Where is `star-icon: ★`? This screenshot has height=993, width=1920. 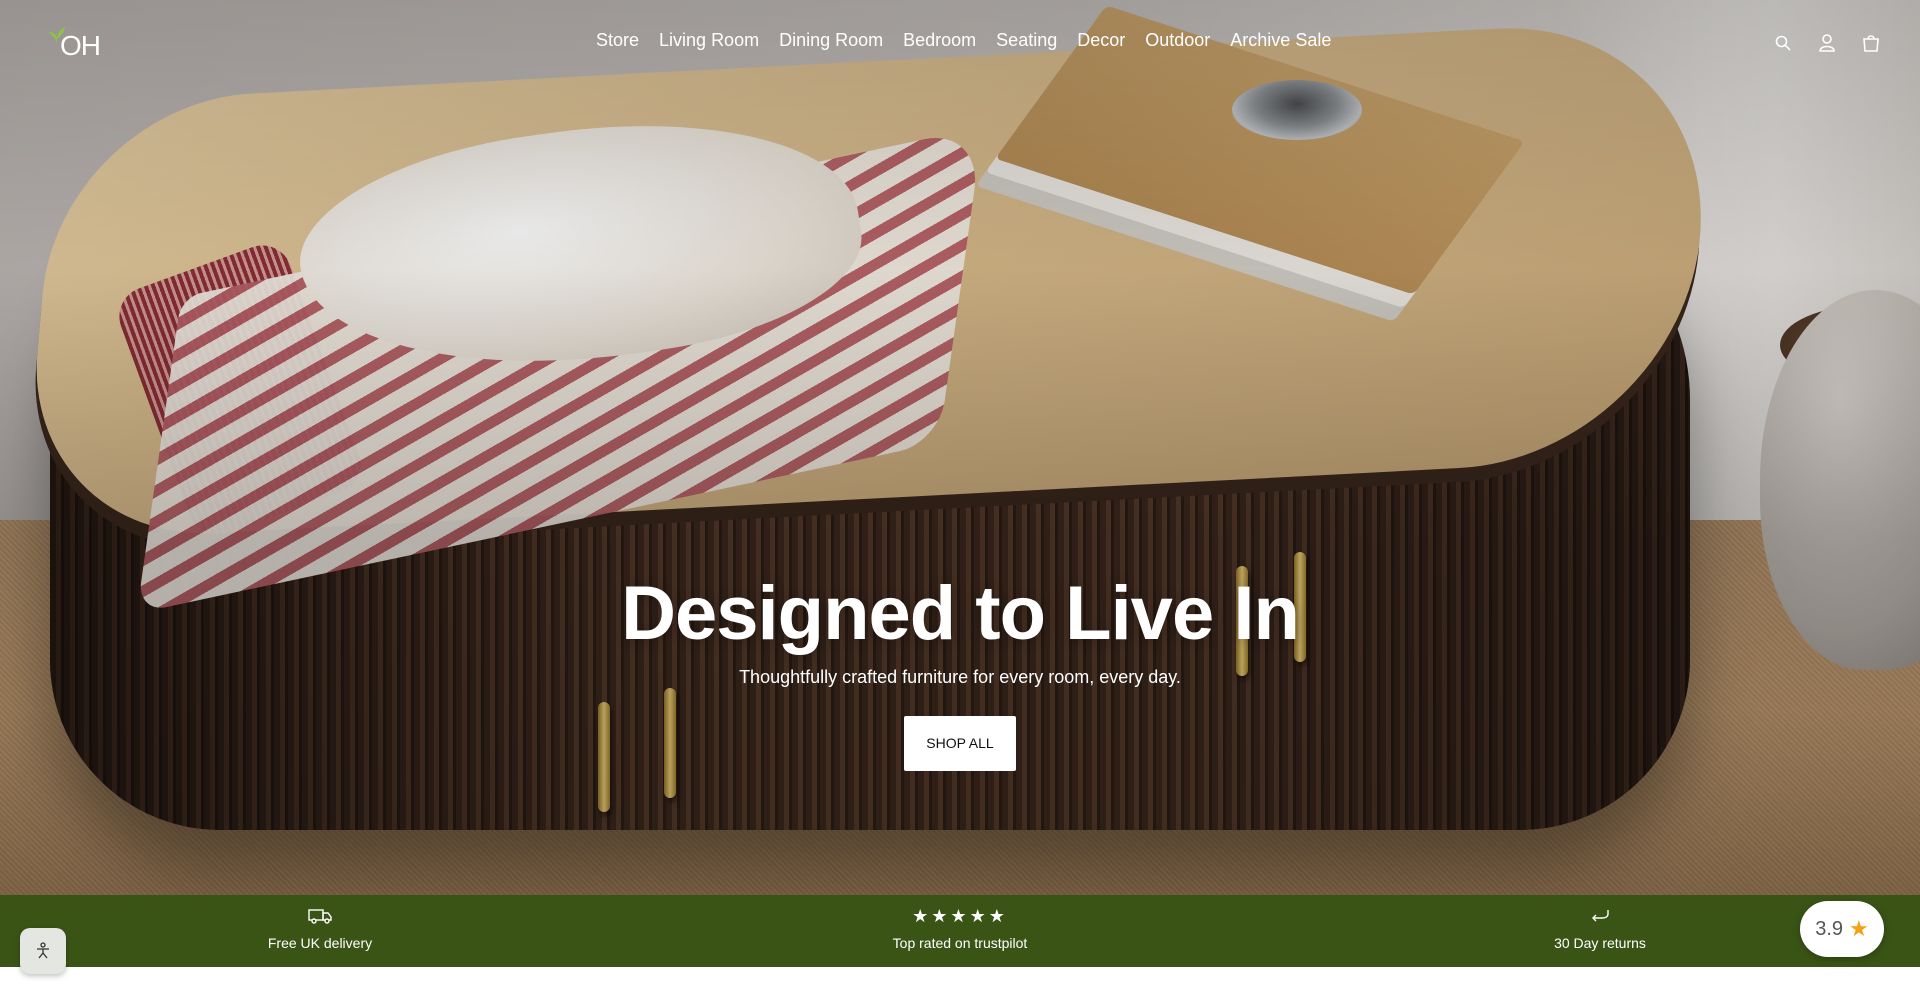 star-icon: ★ is located at coordinates (1859, 928).